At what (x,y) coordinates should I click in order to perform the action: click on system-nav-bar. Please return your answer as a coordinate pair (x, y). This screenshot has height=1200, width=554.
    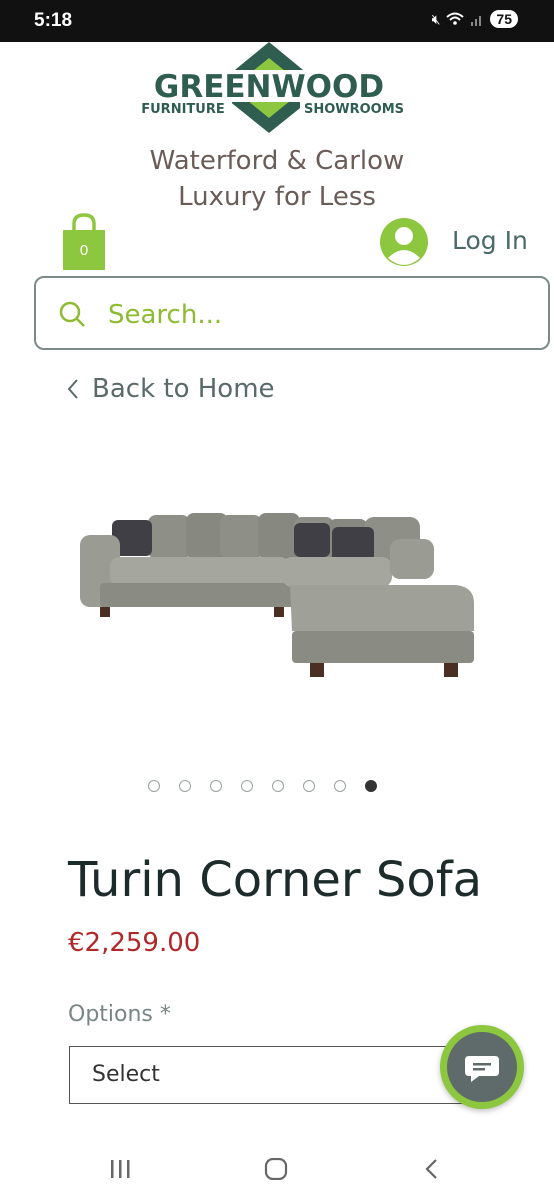
    Looking at the image, I should click on (277, 1170).